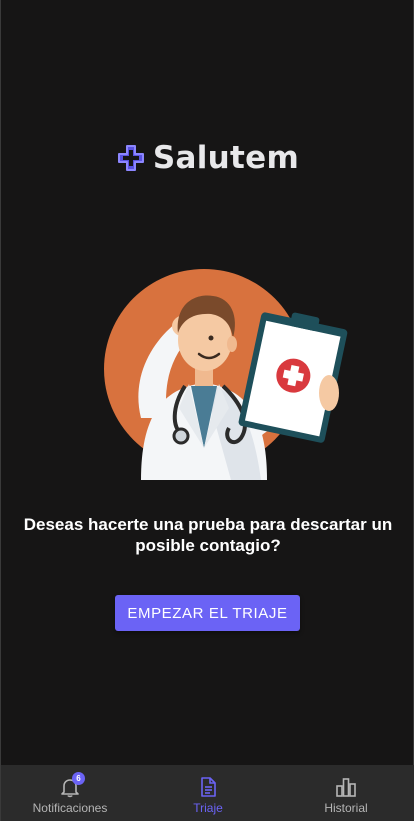 This screenshot has height=821, width=414. Describe the element at coordinates (70, 808) in the screenshot. I see `nav-label-notifications: Notificaciones` at that location.